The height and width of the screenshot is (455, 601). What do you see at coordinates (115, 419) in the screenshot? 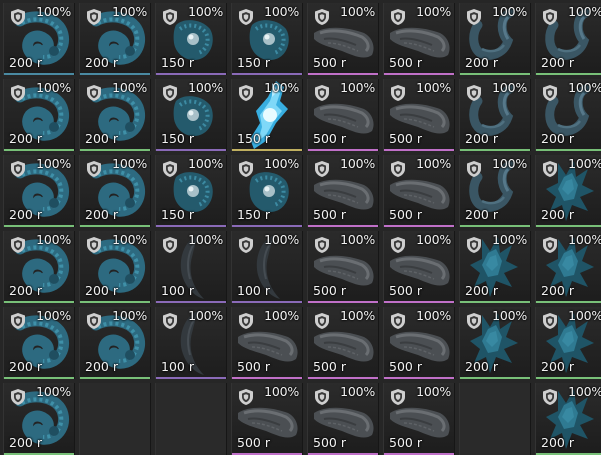
I see `empty-slot` at bounding box center [115, 419].